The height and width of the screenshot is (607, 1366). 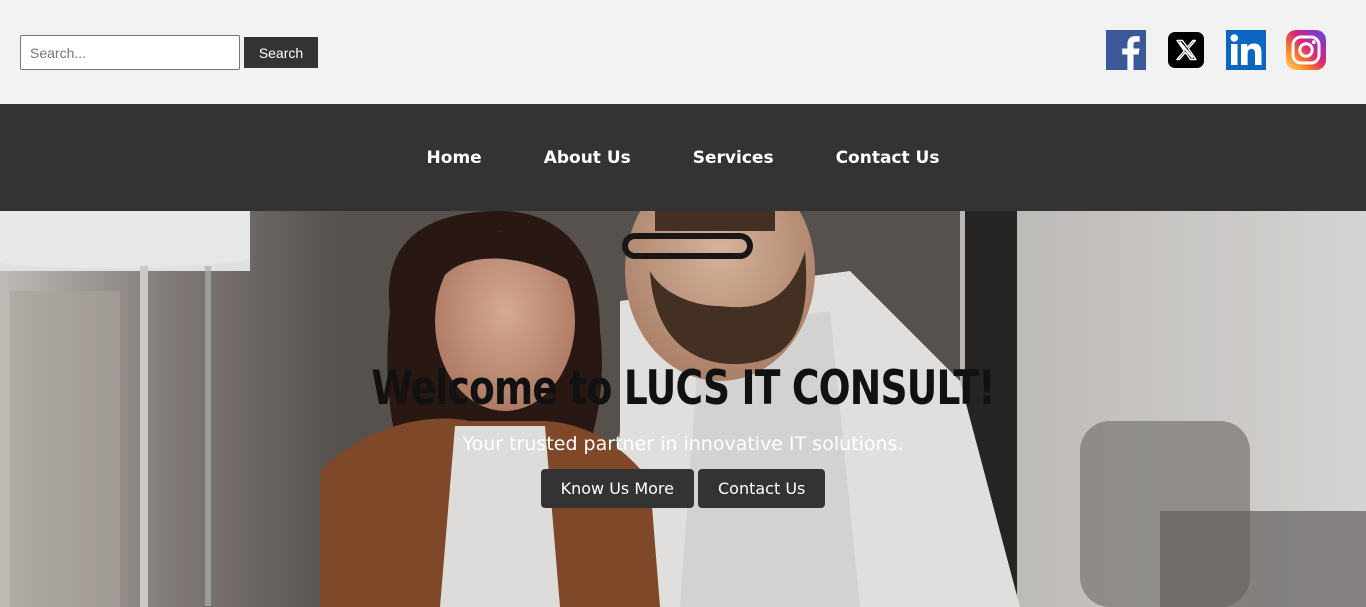 I want to click on x-icon, so click(x=1186, y=50).